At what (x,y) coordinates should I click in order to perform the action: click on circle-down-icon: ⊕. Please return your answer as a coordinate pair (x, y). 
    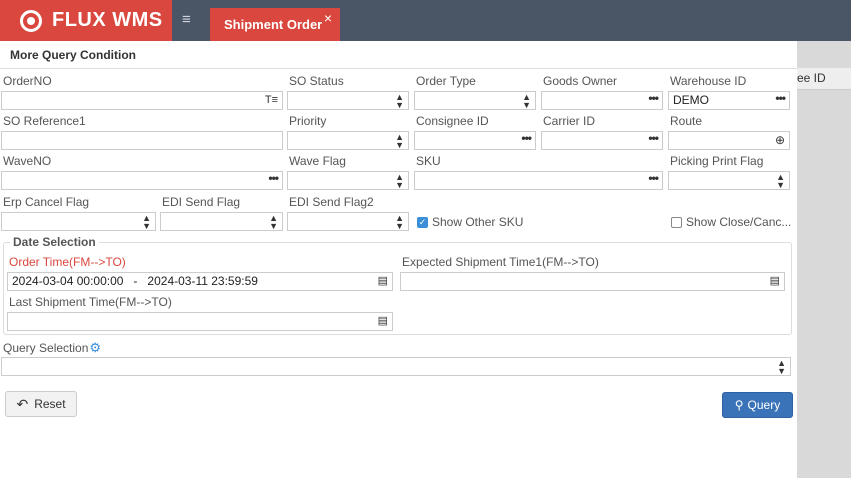
    Looking at the image, I should click on (780, 140).